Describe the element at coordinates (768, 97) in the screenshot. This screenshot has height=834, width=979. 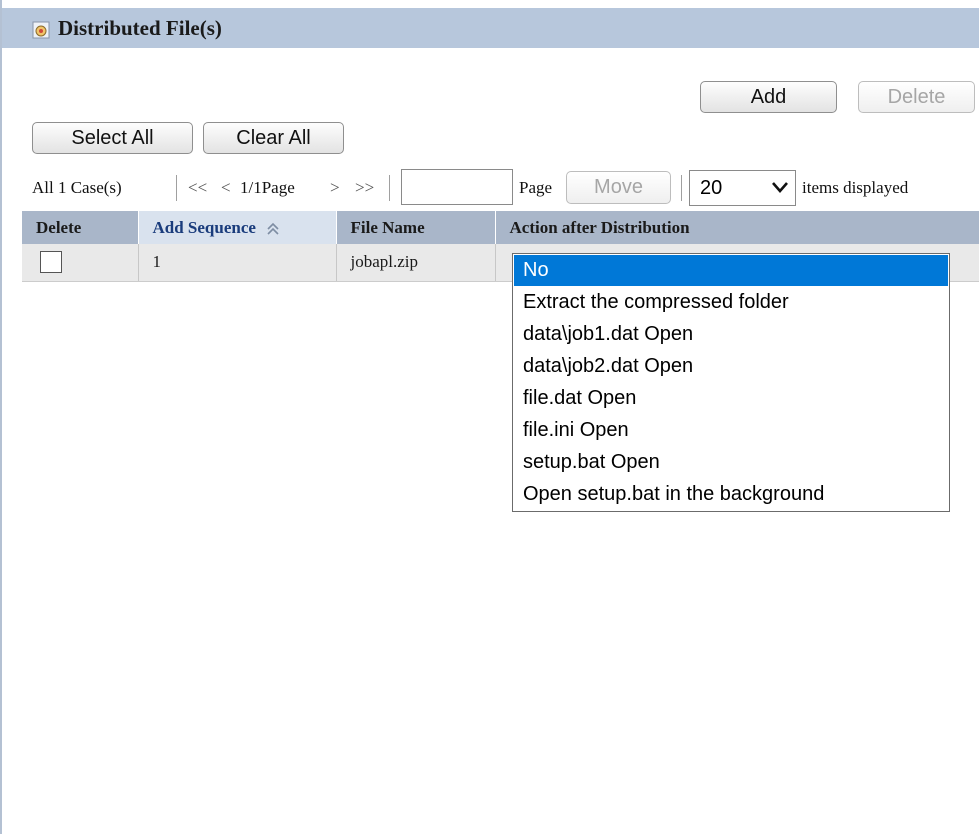
I see `add-button: Add` at that location.